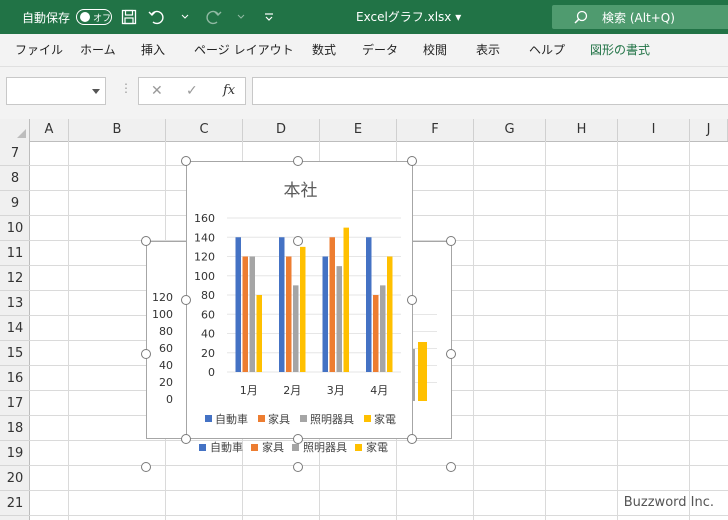 This screenshot has height=520, width=728. Describe the element at coordinates (15, 228) in the screenshot. I see `row-header-10: 10` at that location.